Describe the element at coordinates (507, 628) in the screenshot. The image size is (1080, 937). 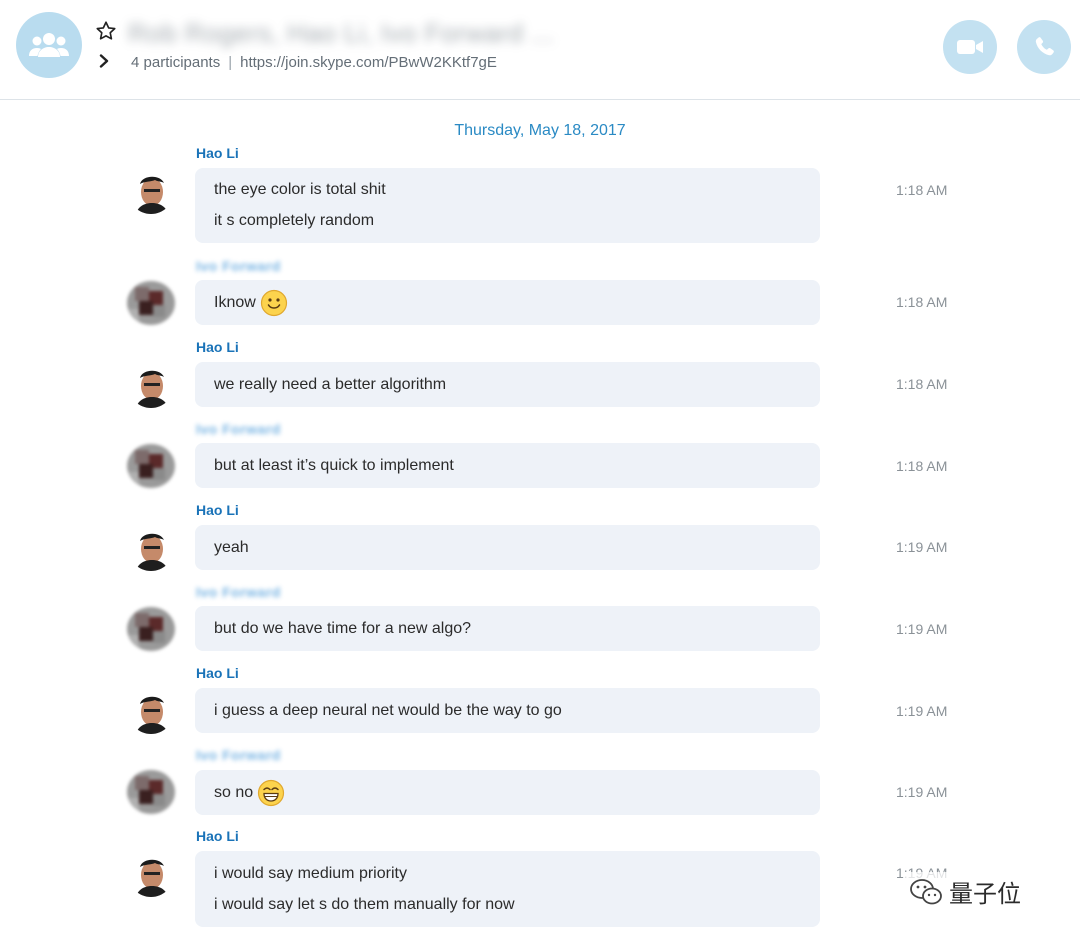
I see `message-bubble: but do we have time for a new algo?` at that location.